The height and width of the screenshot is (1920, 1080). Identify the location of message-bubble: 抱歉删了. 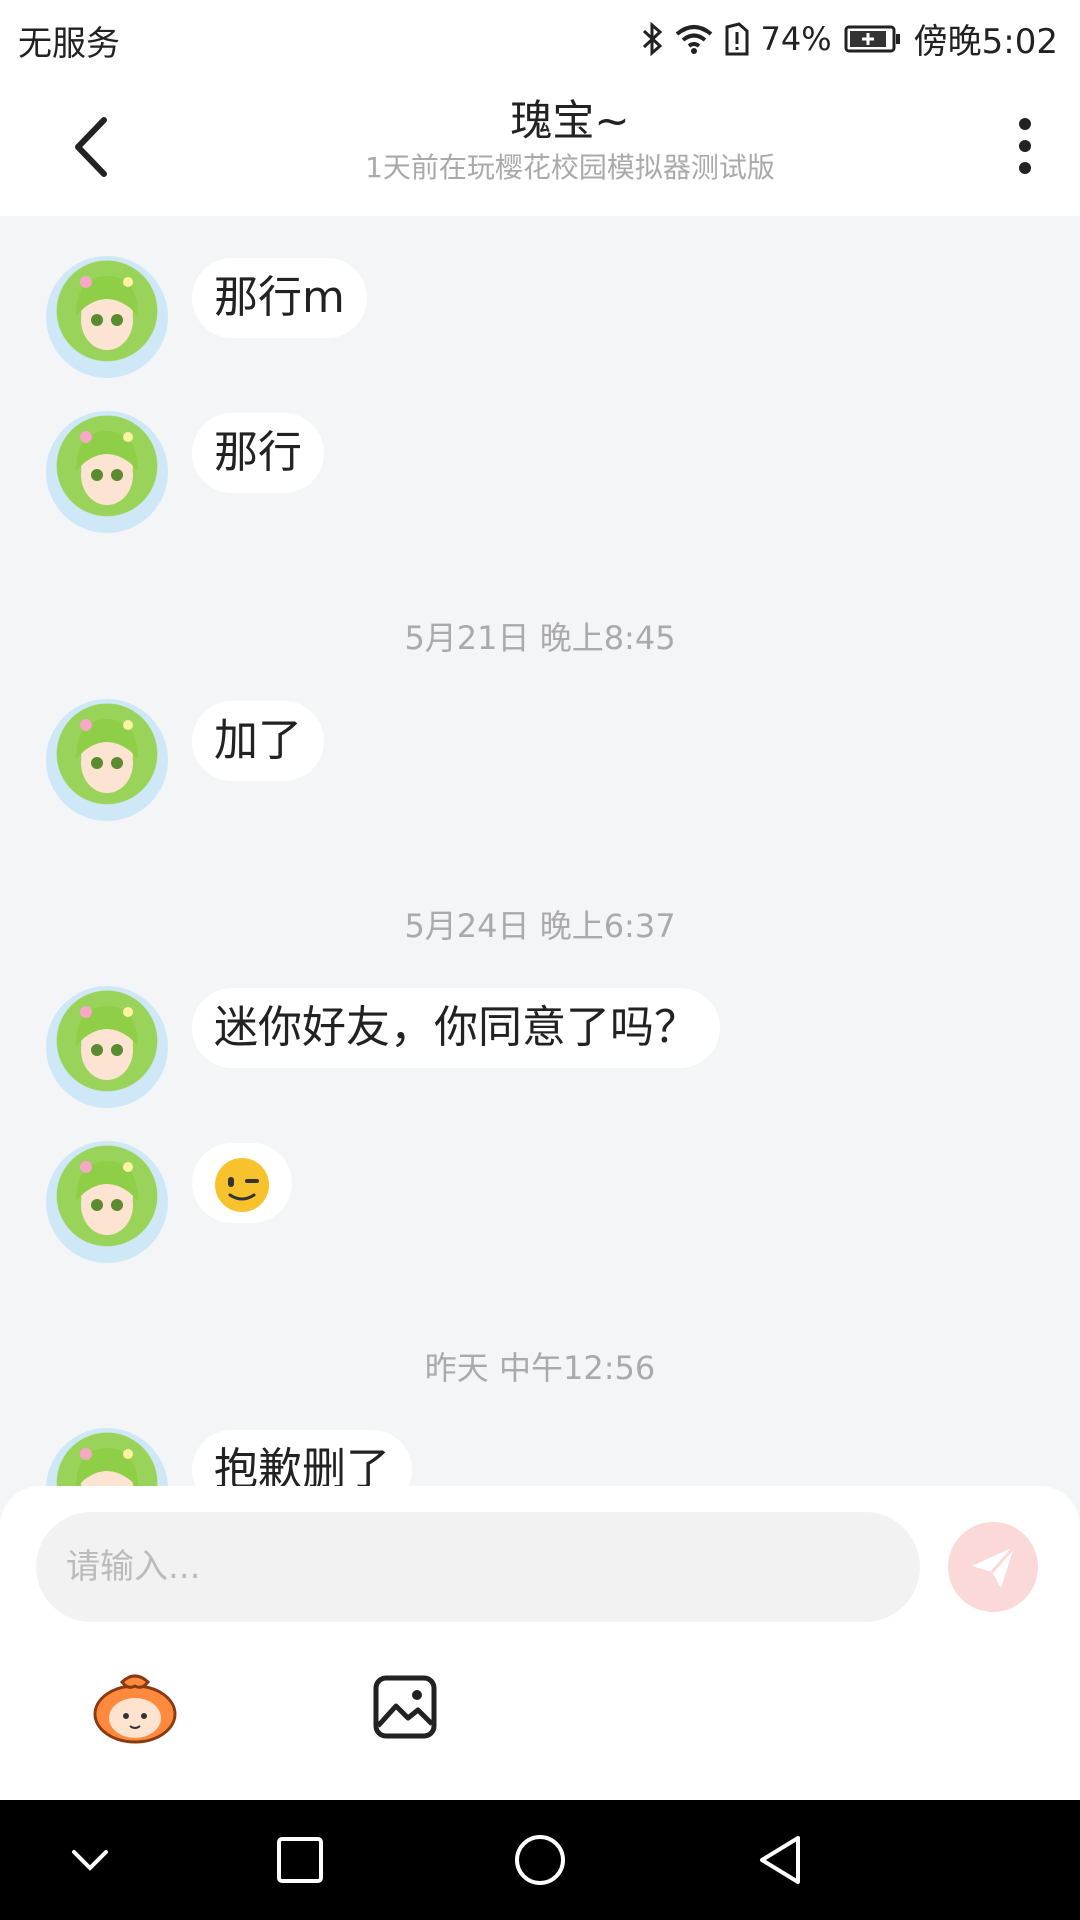
(302, 1458).